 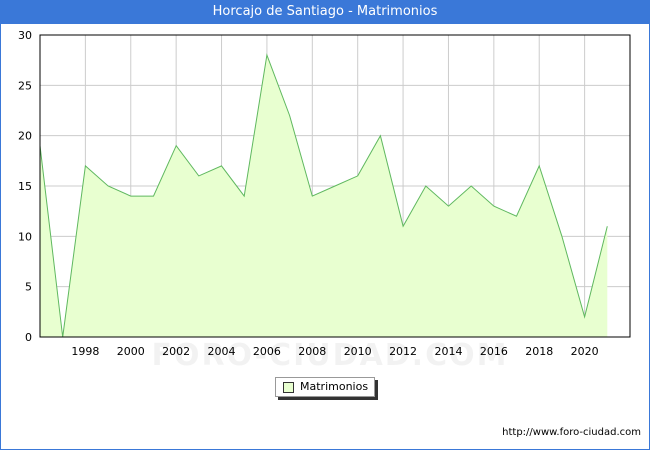 I want to click on x-tick-label: 2014, so click(x=448, y=351).